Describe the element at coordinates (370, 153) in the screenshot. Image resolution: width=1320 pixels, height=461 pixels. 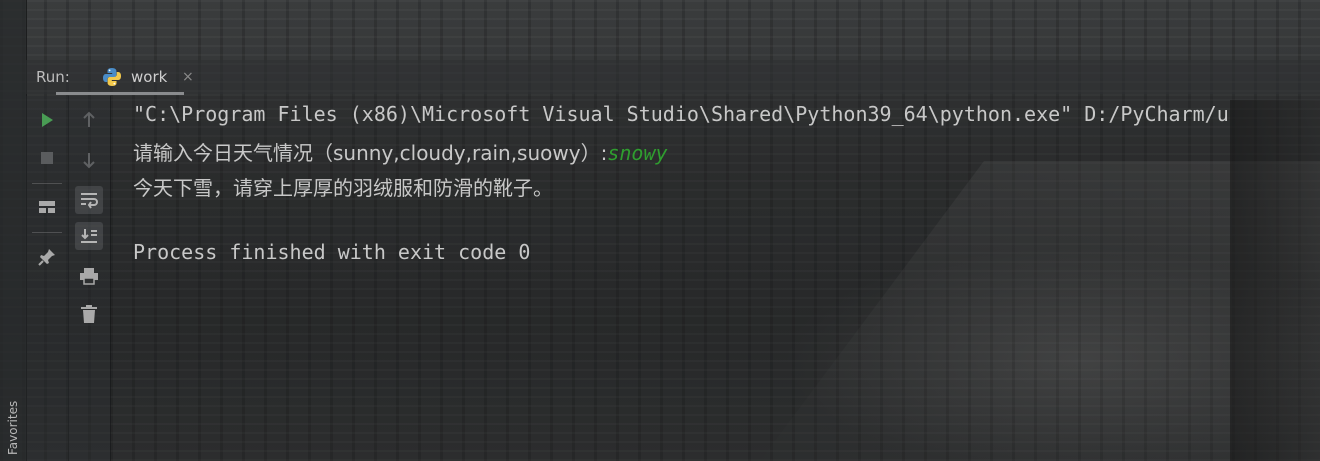
I see `console-prompt: 请输入今日天气情况（sunny,cloudy,rain,suowy）:` at that location.